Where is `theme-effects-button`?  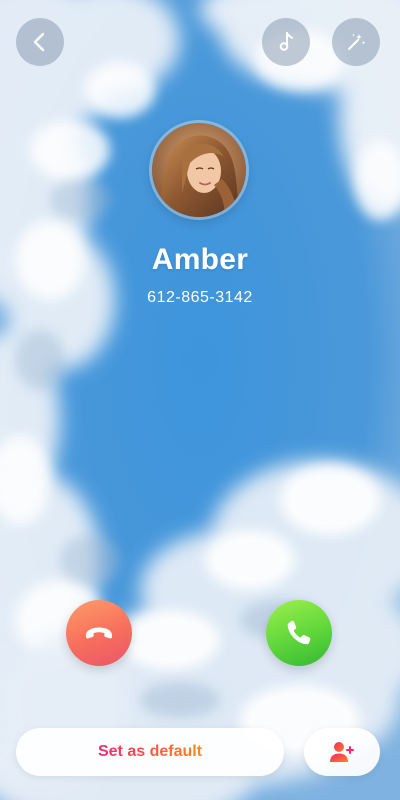 theme-effects-button is located at coordinates (356, 42).